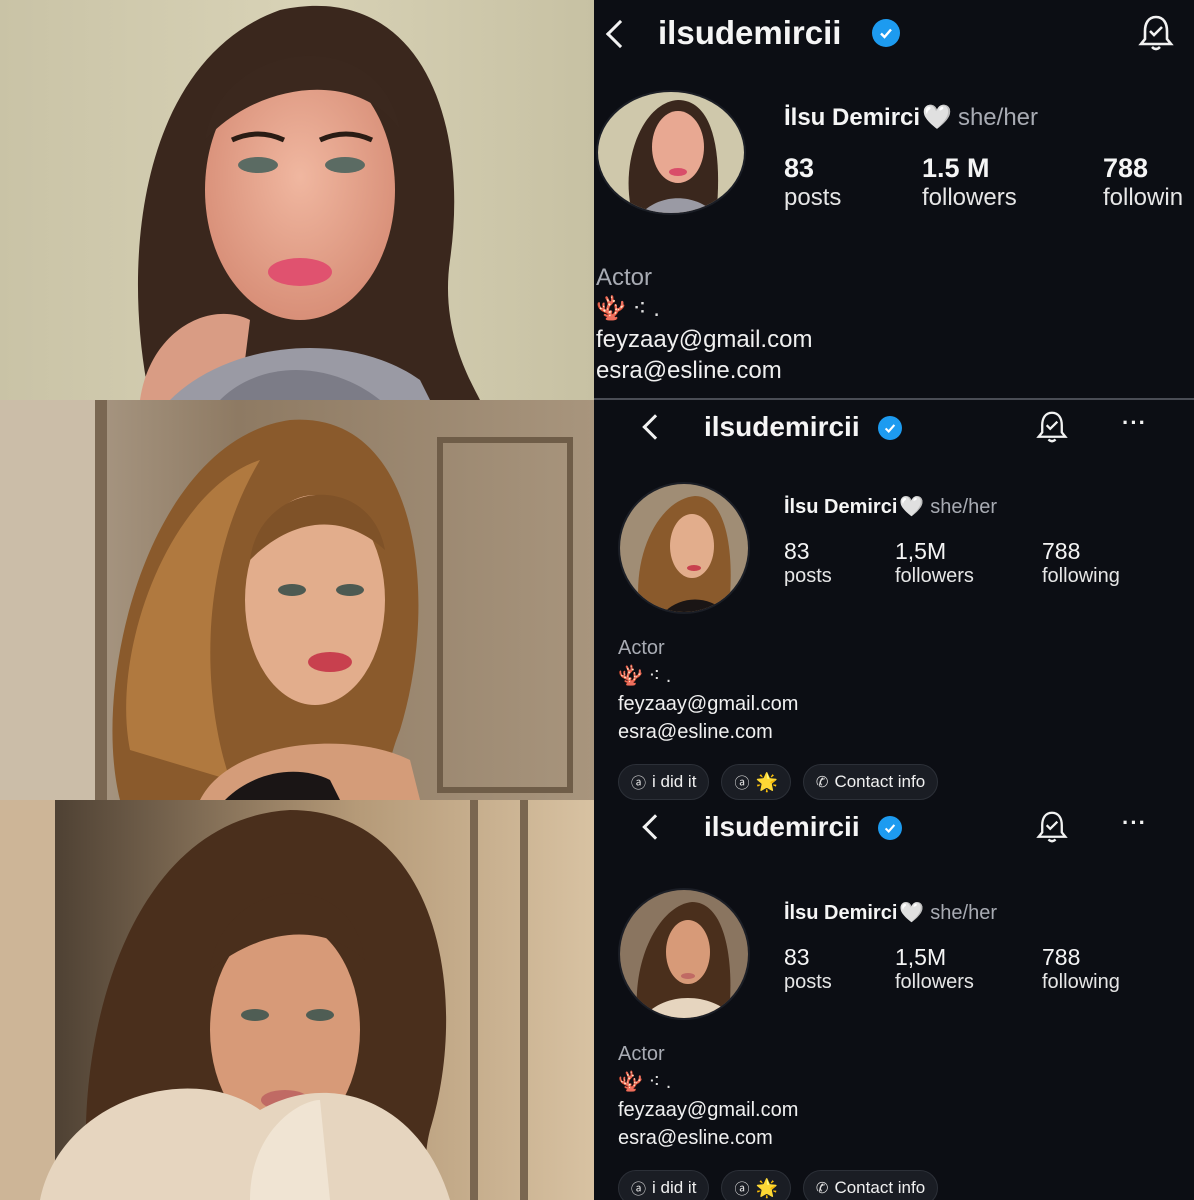 The width and height of the screenshot is (1194, 1200). Describe the element at coordinates (1143, 182) in the screenshot. I see `stat-following: 788 followin` at that location.